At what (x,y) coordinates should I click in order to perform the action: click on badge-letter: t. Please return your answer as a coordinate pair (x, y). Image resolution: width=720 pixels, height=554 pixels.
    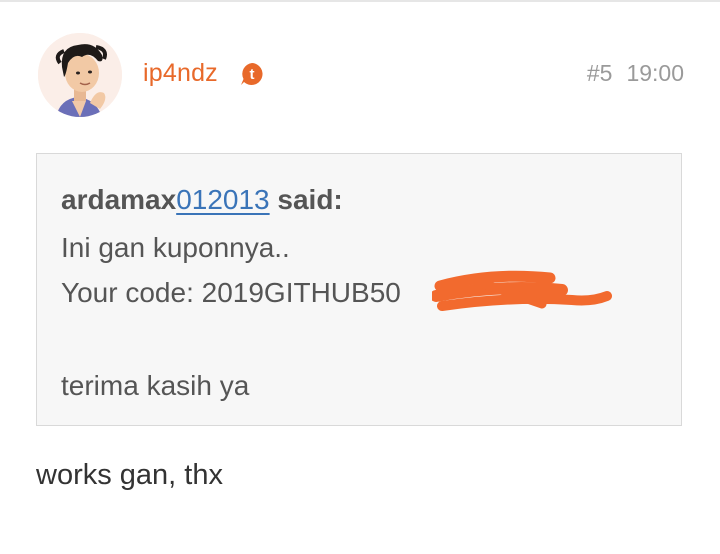
    Looking at the image, I should click on (252, 74).